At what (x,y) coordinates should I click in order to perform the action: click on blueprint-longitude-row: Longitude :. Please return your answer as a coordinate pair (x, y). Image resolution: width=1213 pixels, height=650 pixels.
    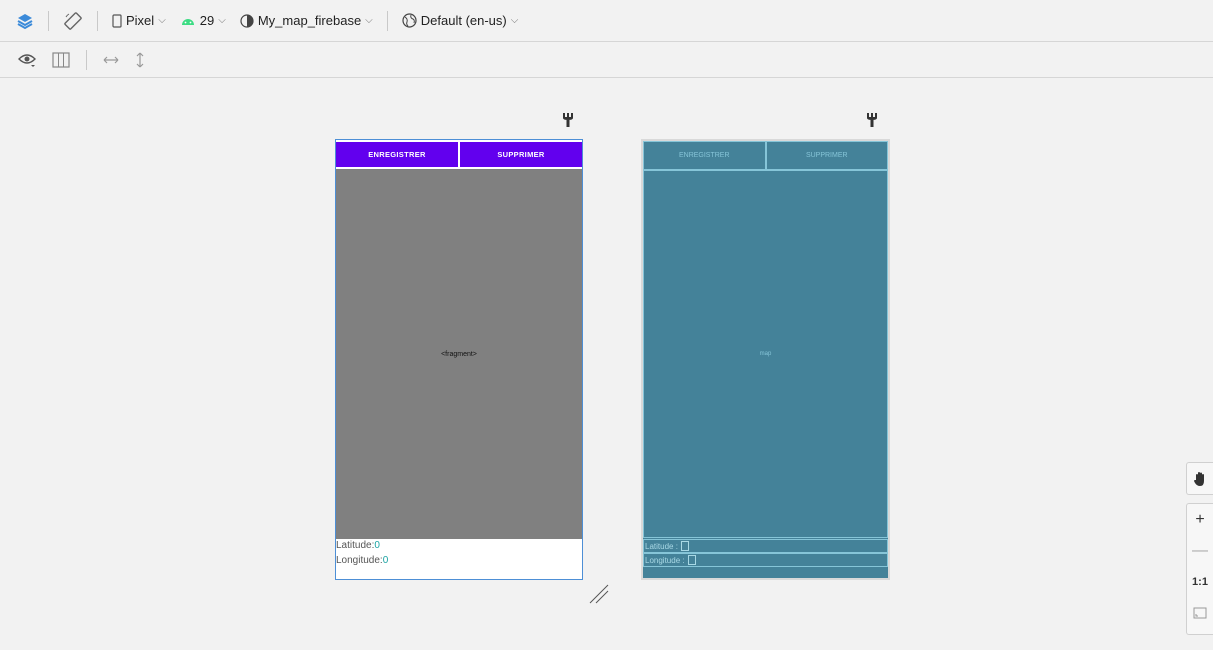
    Looking at the image, I should click on (765, 560).